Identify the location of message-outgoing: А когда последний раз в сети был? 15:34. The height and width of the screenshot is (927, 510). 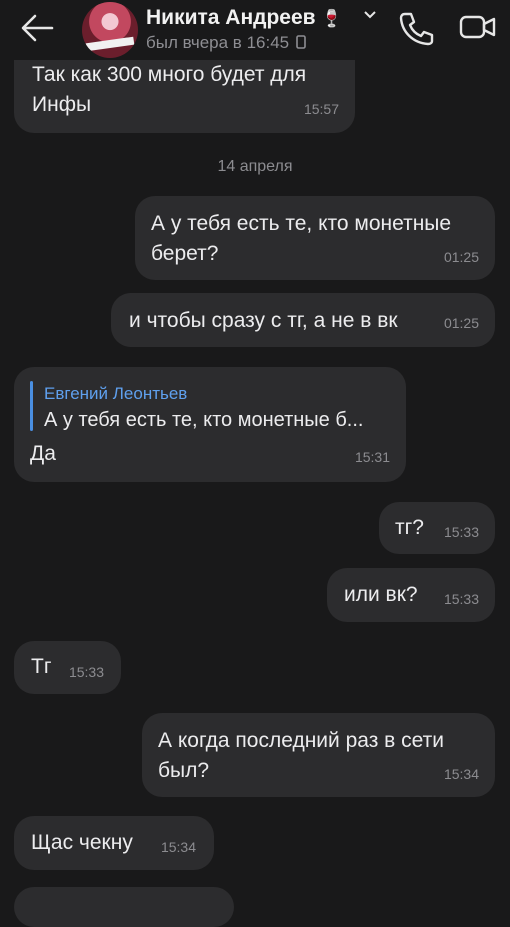
(318, 755).